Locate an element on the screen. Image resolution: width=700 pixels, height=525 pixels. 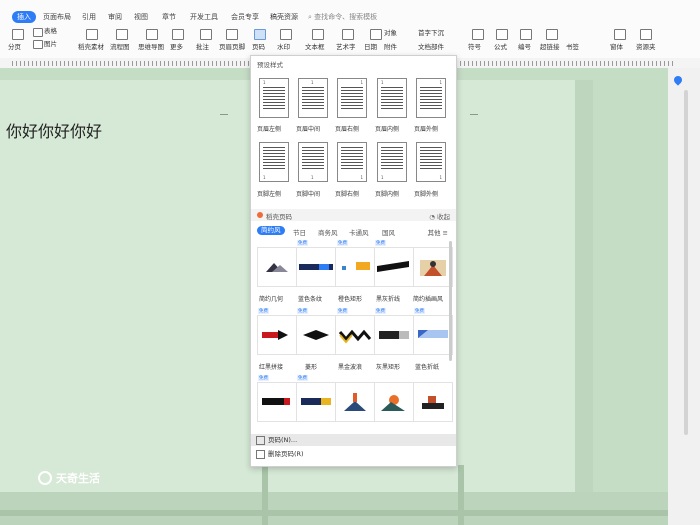
docer-section-title: 稻壳页码 is located at coordinates (279, 217).